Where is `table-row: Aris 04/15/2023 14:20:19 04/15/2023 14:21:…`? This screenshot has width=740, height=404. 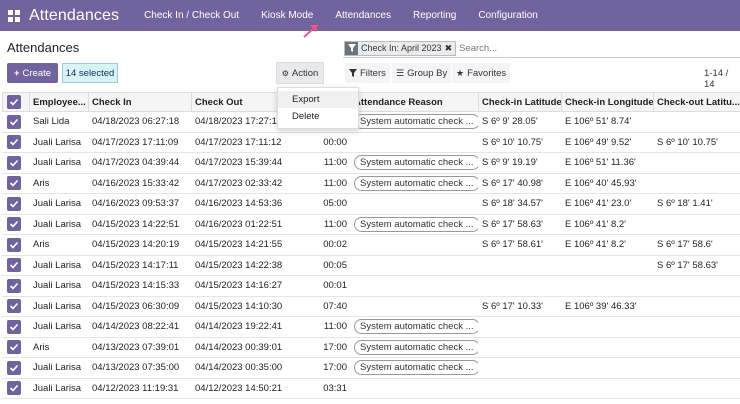 table-row: Aris 04/15/2023 14:20:19 04/15/2023 14:21:… is located at coordinates (371, 245).